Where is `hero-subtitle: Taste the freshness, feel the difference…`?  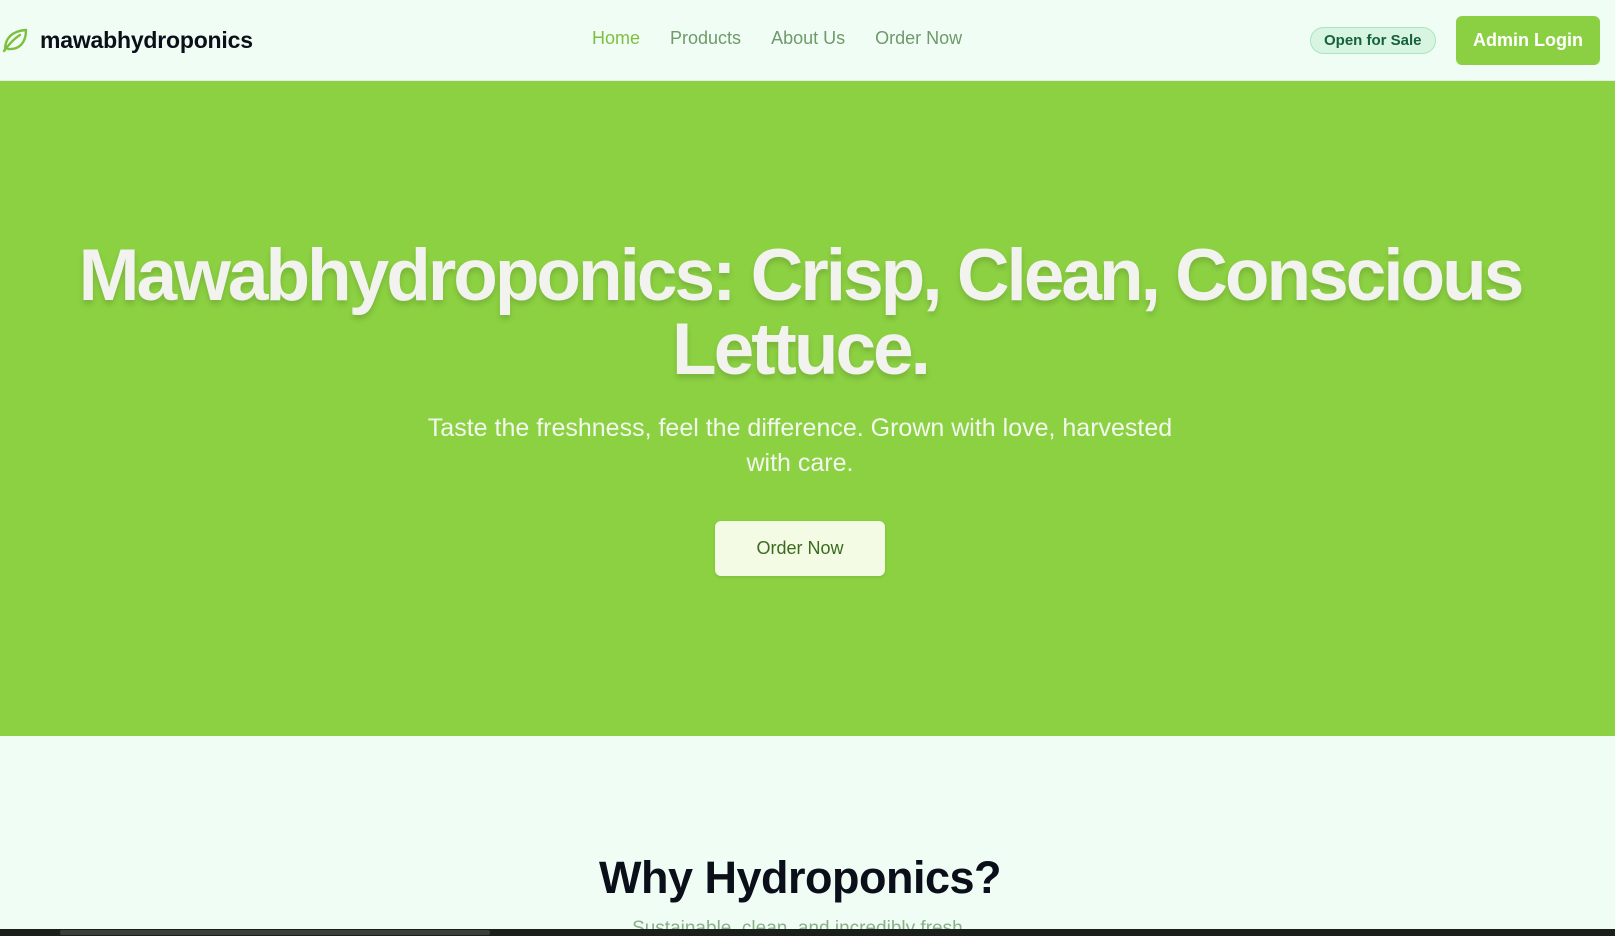
hero-subtitle: Taste the freshness, feel the difference… is located at coordinates (800, 446).